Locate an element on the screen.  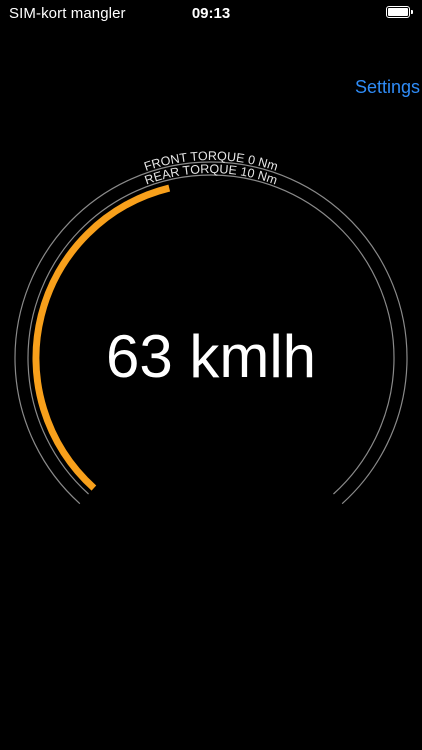
speed-readout: 63 kmlh is located at coordinates (211, 356).